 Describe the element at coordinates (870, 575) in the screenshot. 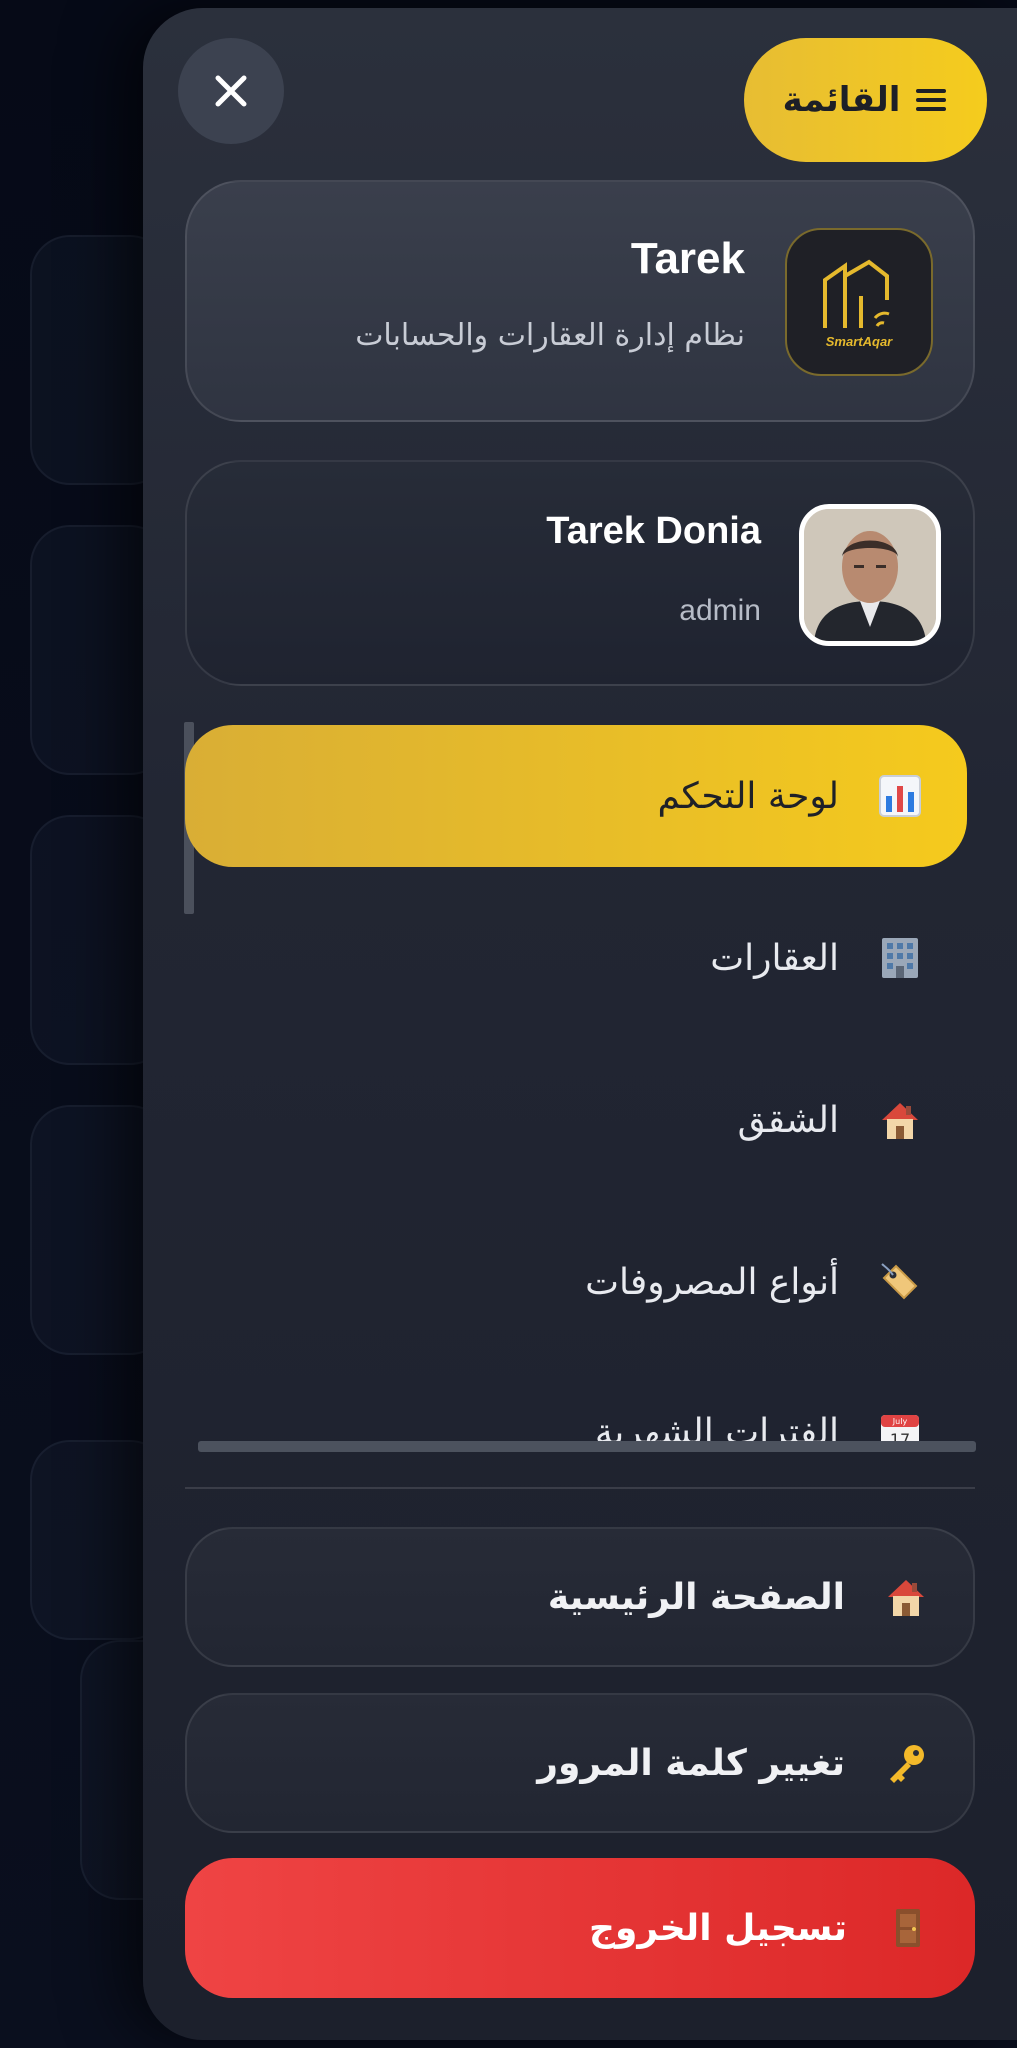

I see `avatar` at that location.